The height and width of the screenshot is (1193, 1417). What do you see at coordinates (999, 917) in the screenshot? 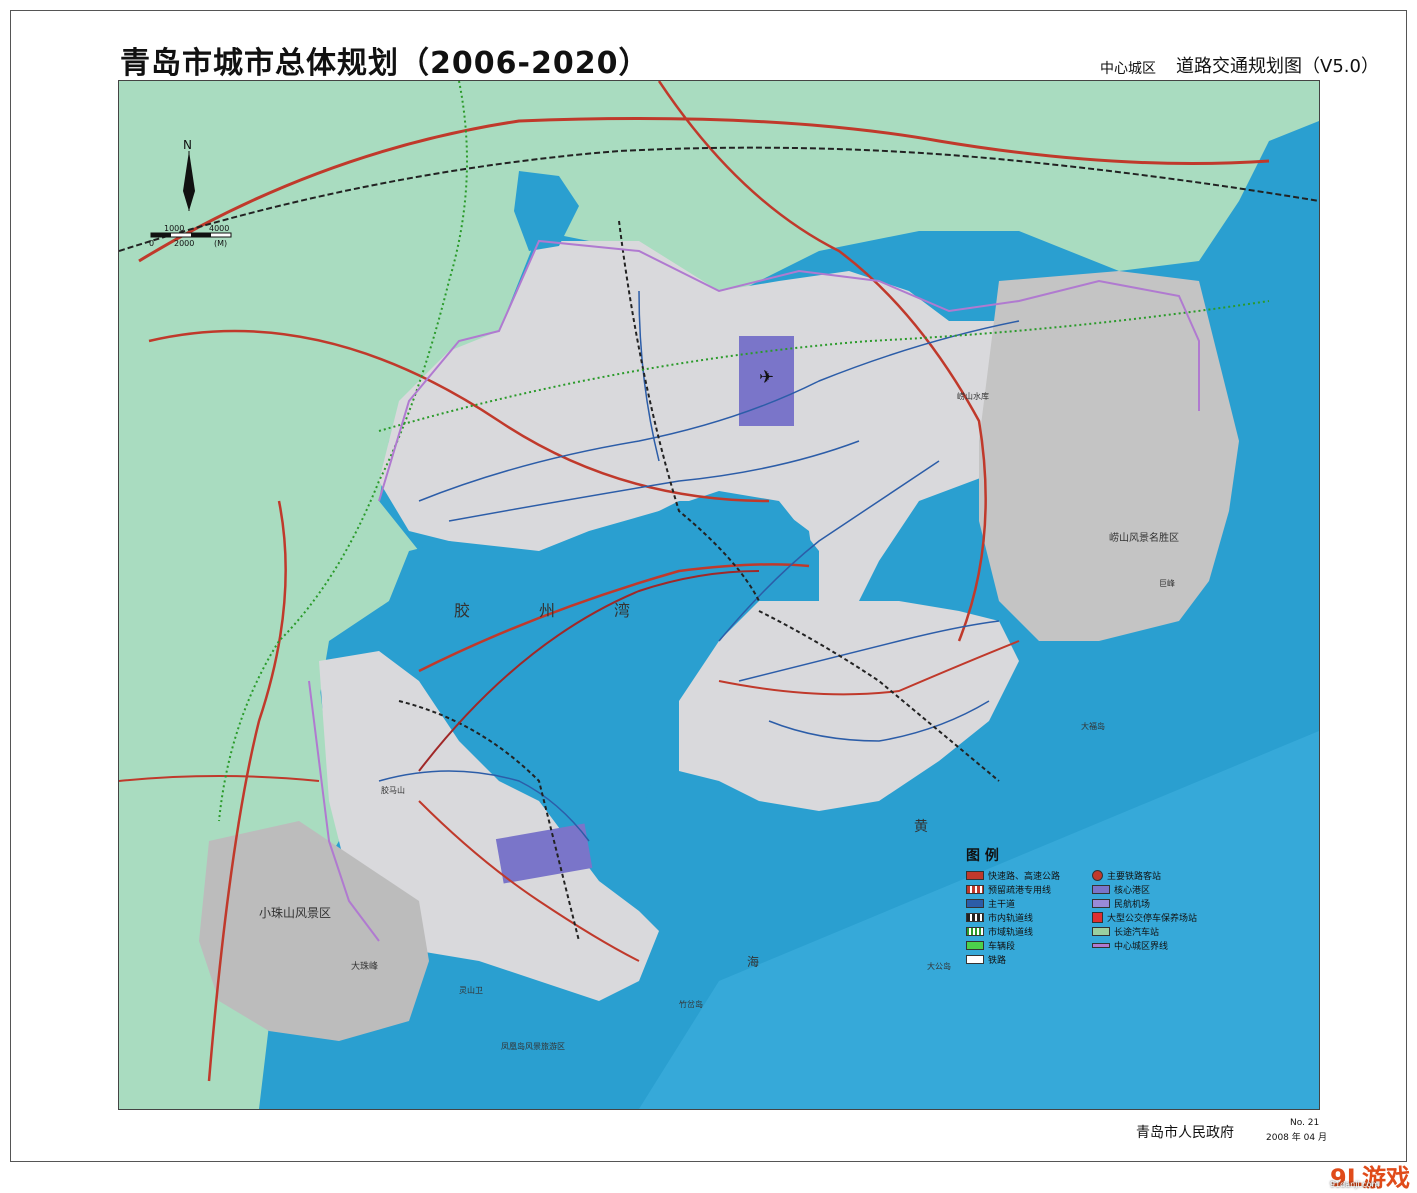
I see `legend-item-city-rail: 市内轨道线` at bounding box center [999, 917].